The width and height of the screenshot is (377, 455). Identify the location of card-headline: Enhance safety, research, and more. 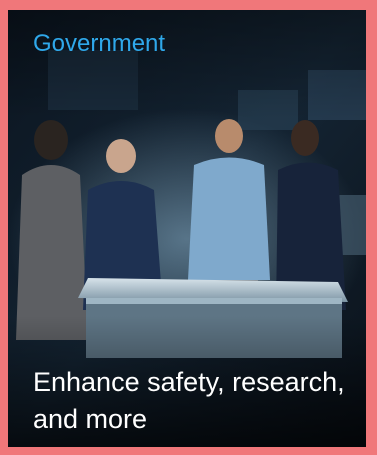
(189, 400).